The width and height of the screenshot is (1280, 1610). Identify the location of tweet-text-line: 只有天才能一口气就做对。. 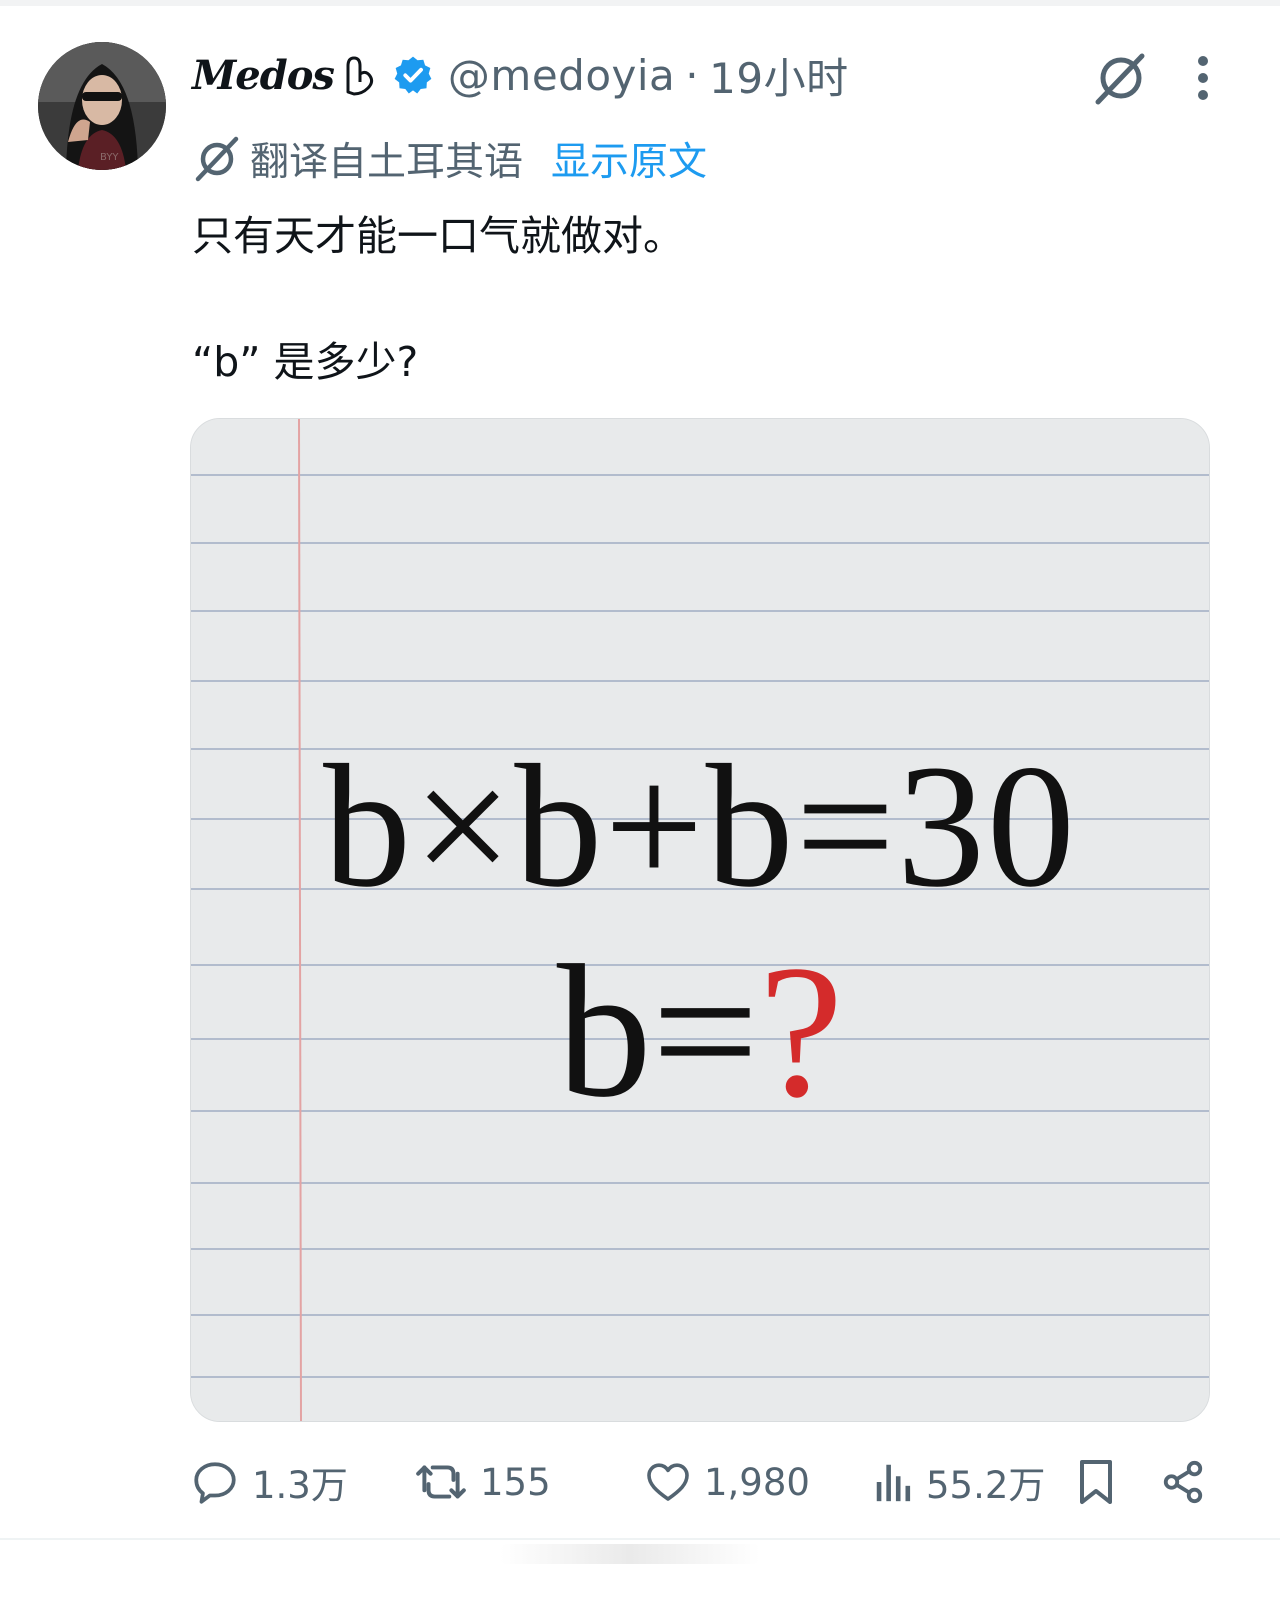
(438, 236).